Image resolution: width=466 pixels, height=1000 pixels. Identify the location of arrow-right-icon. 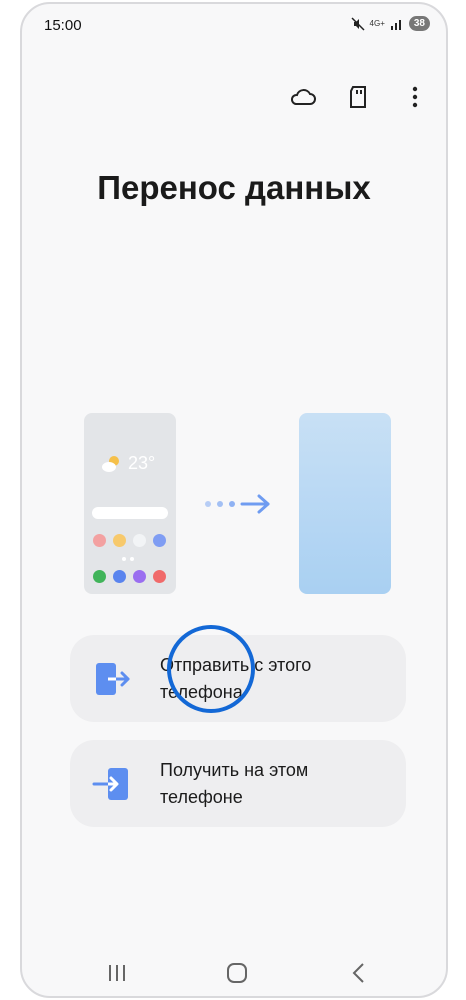
(237, 504).